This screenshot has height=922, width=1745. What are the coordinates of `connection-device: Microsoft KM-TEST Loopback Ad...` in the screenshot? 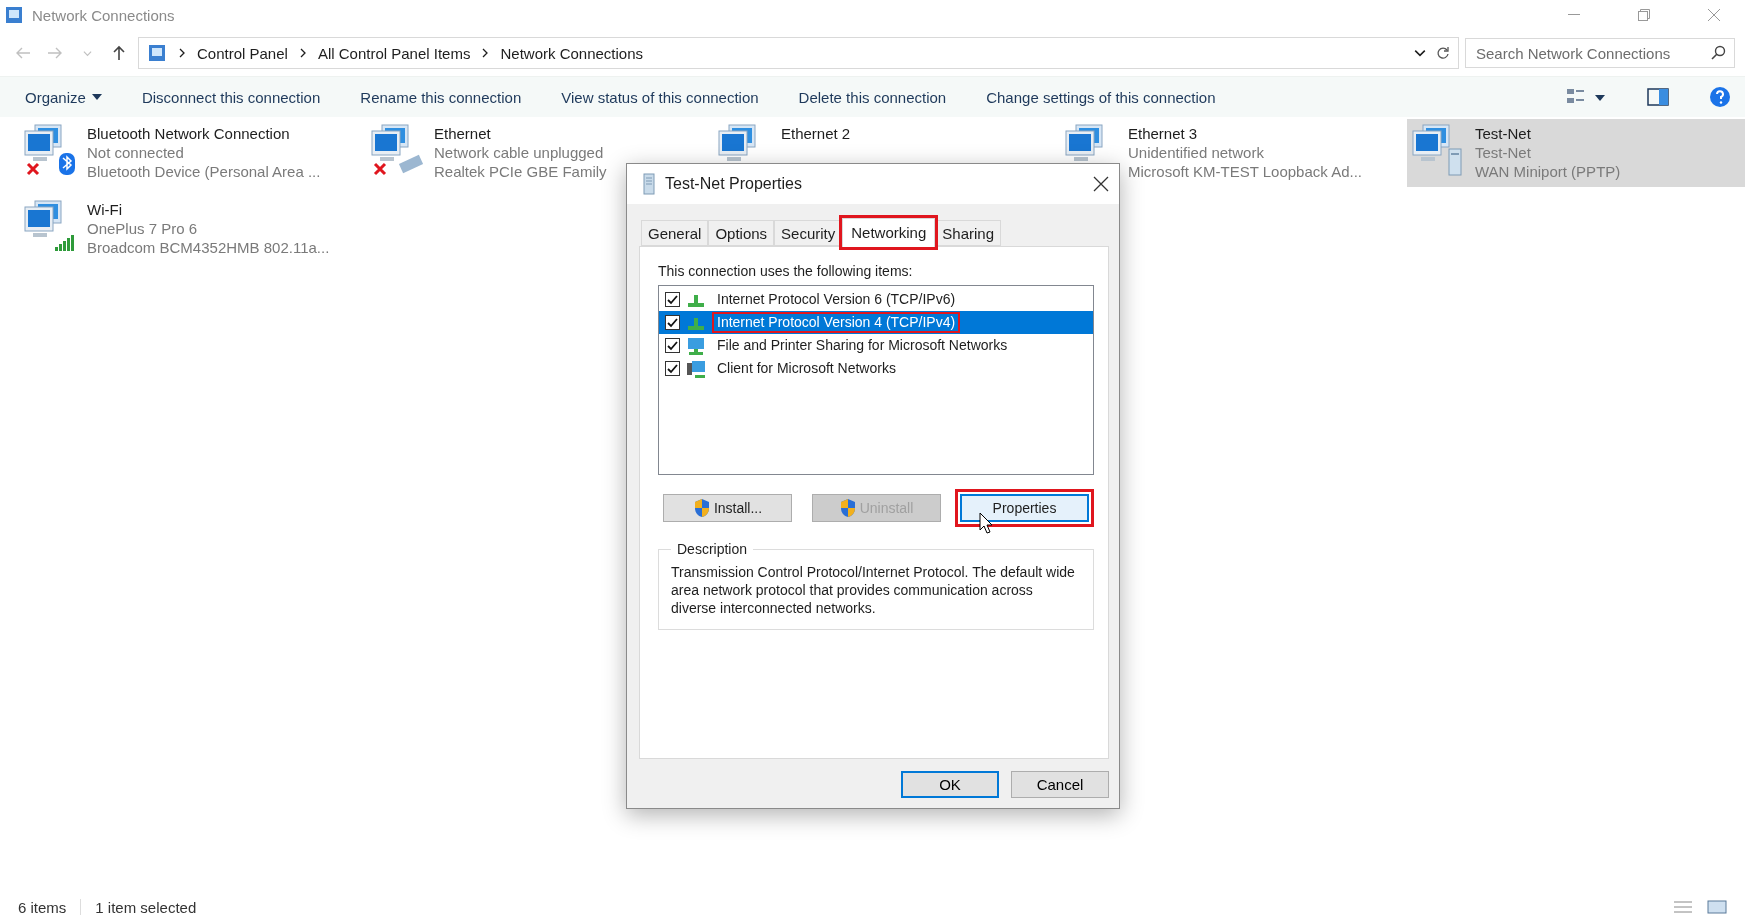 It's located at (1245, 171).